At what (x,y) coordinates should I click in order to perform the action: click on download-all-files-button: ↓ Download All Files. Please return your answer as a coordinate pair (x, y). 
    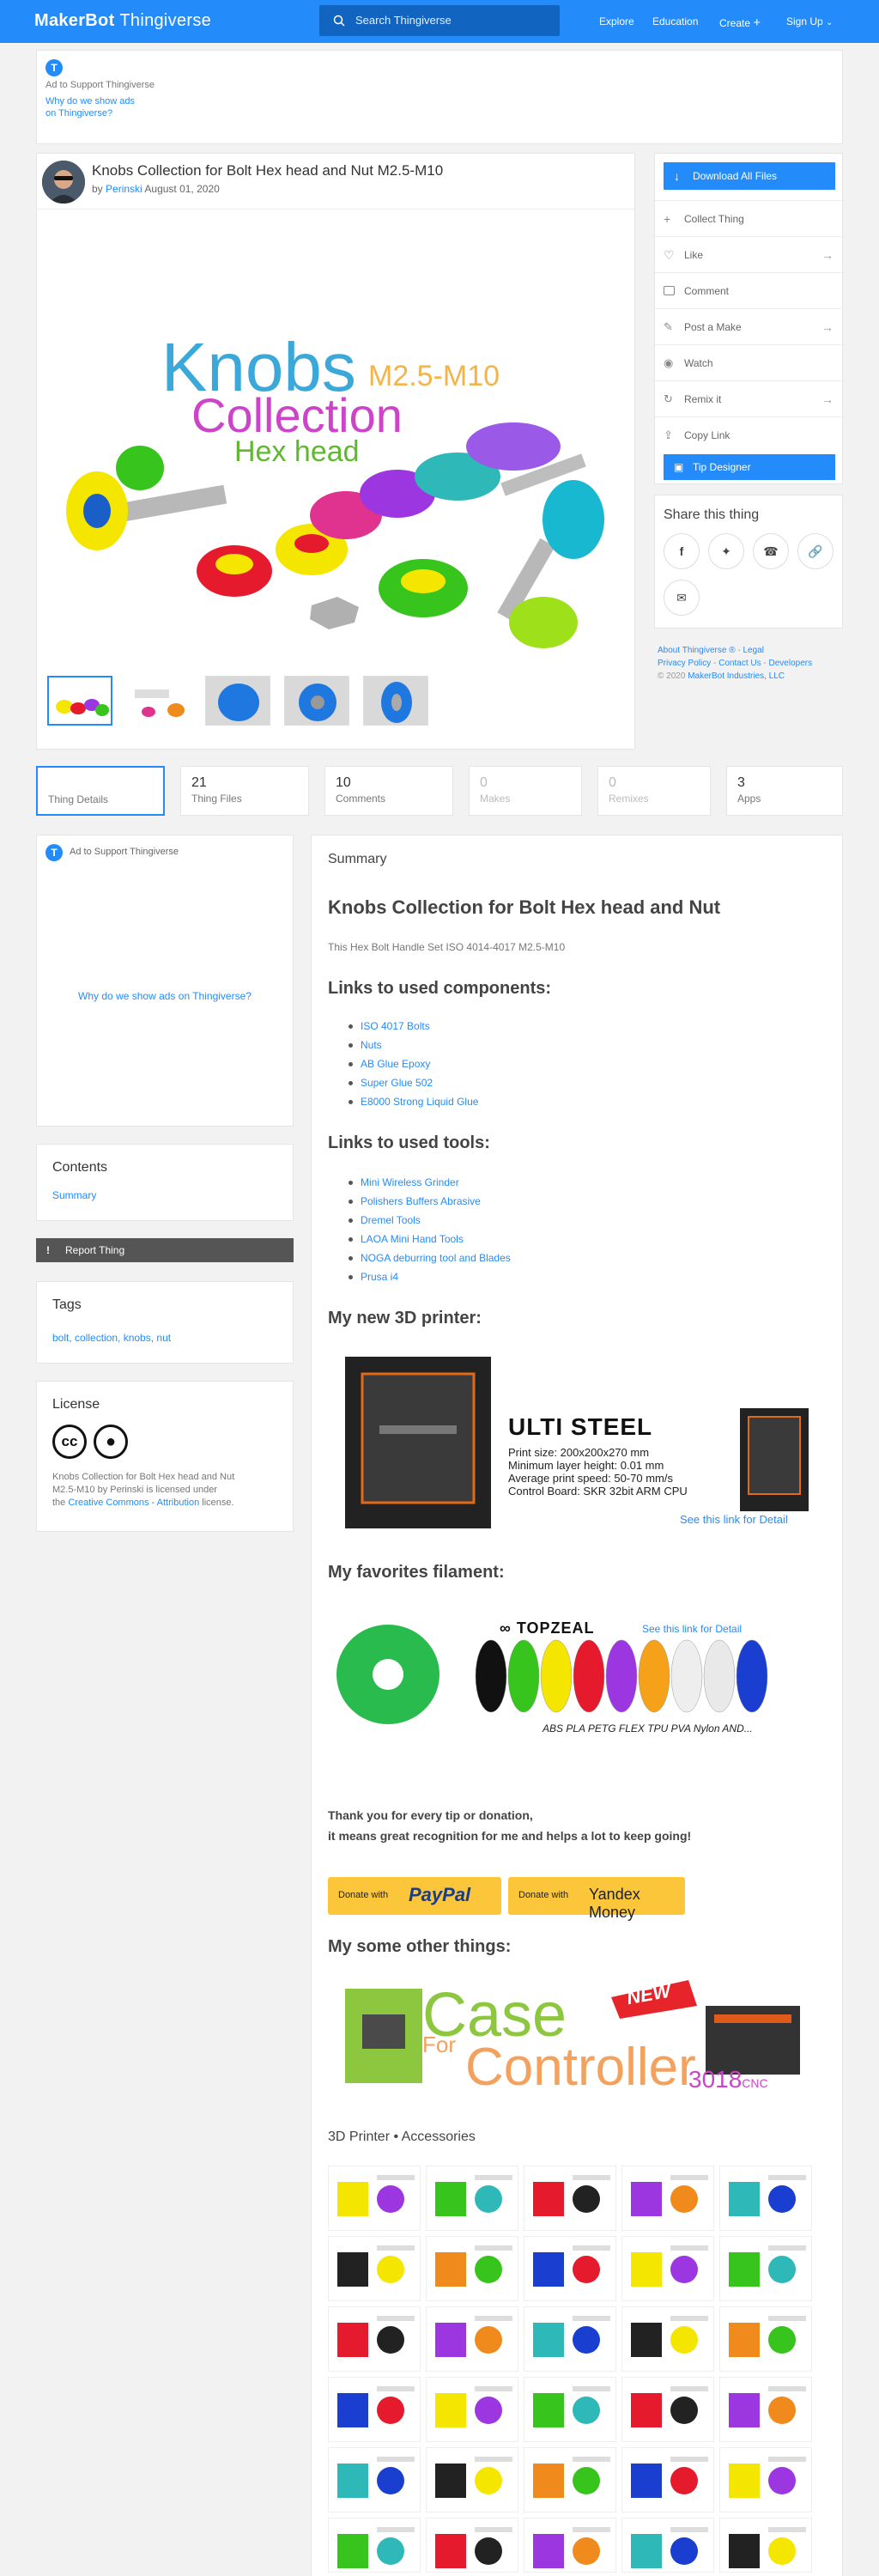
    Looking at the image, I should click on (749, 176).